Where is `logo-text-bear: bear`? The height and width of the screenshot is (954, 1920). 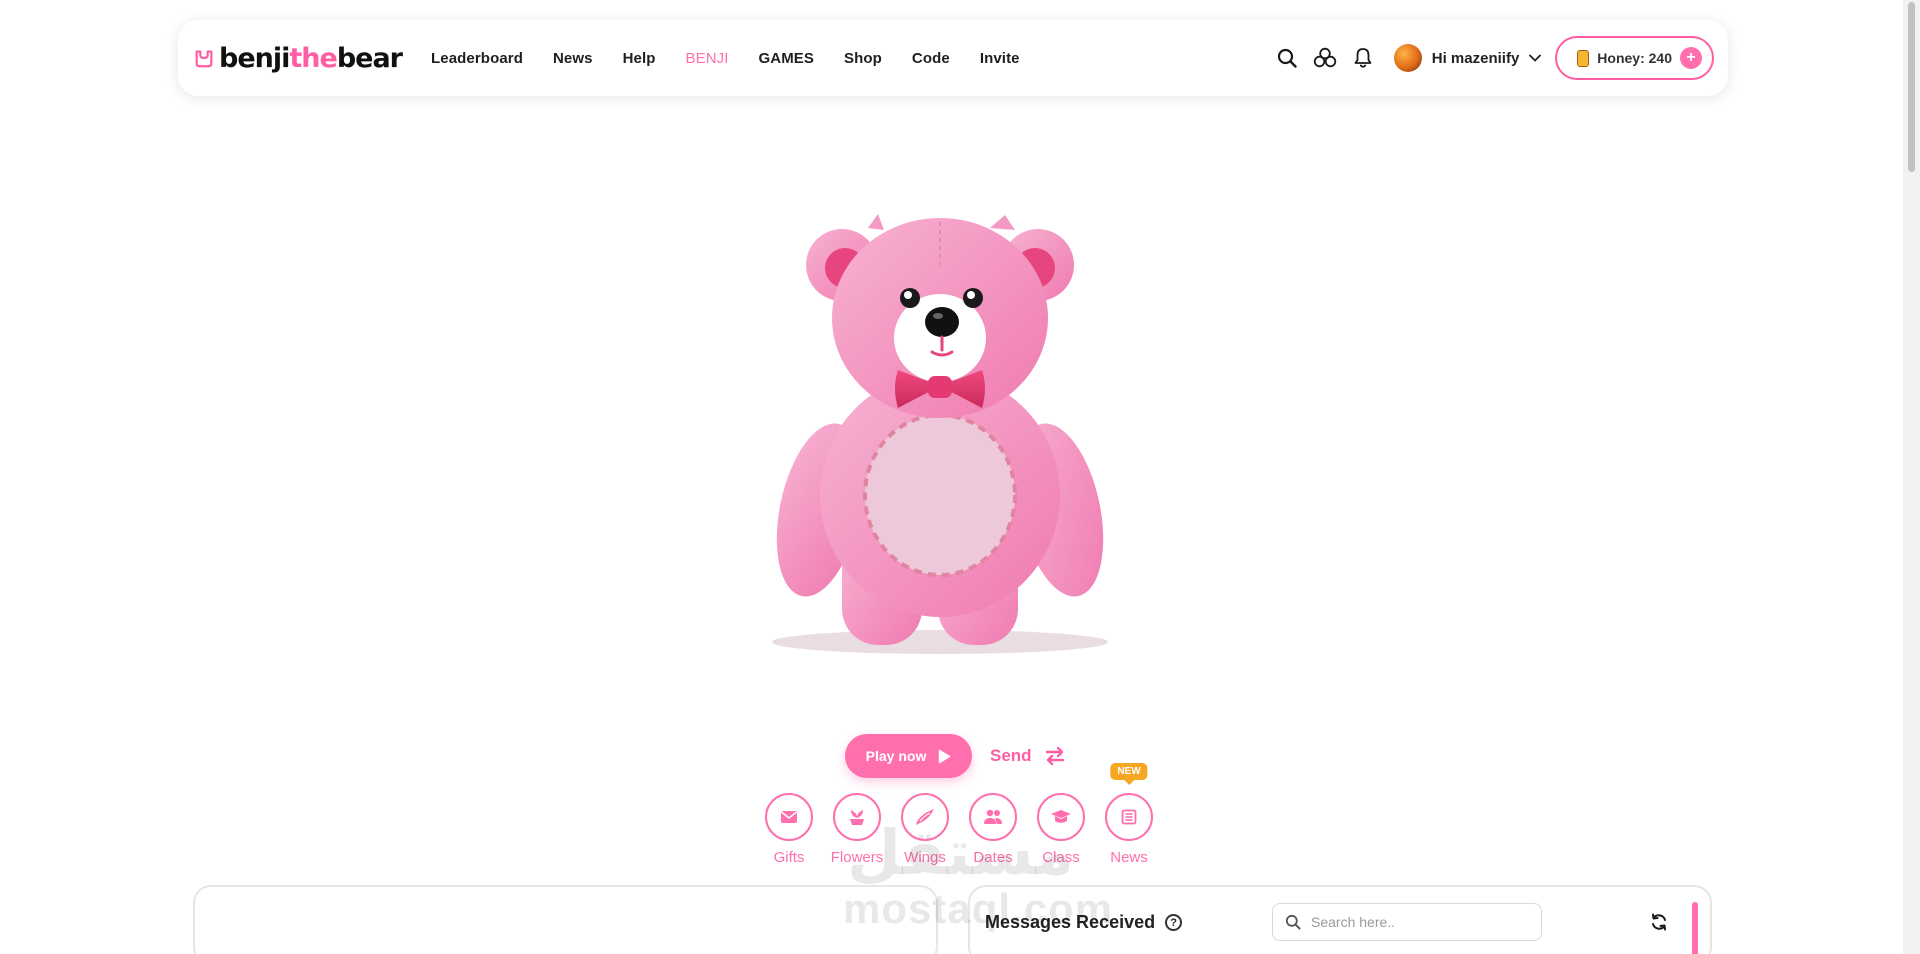 logo-text-bear: bear is located at coordinates (369, 58).